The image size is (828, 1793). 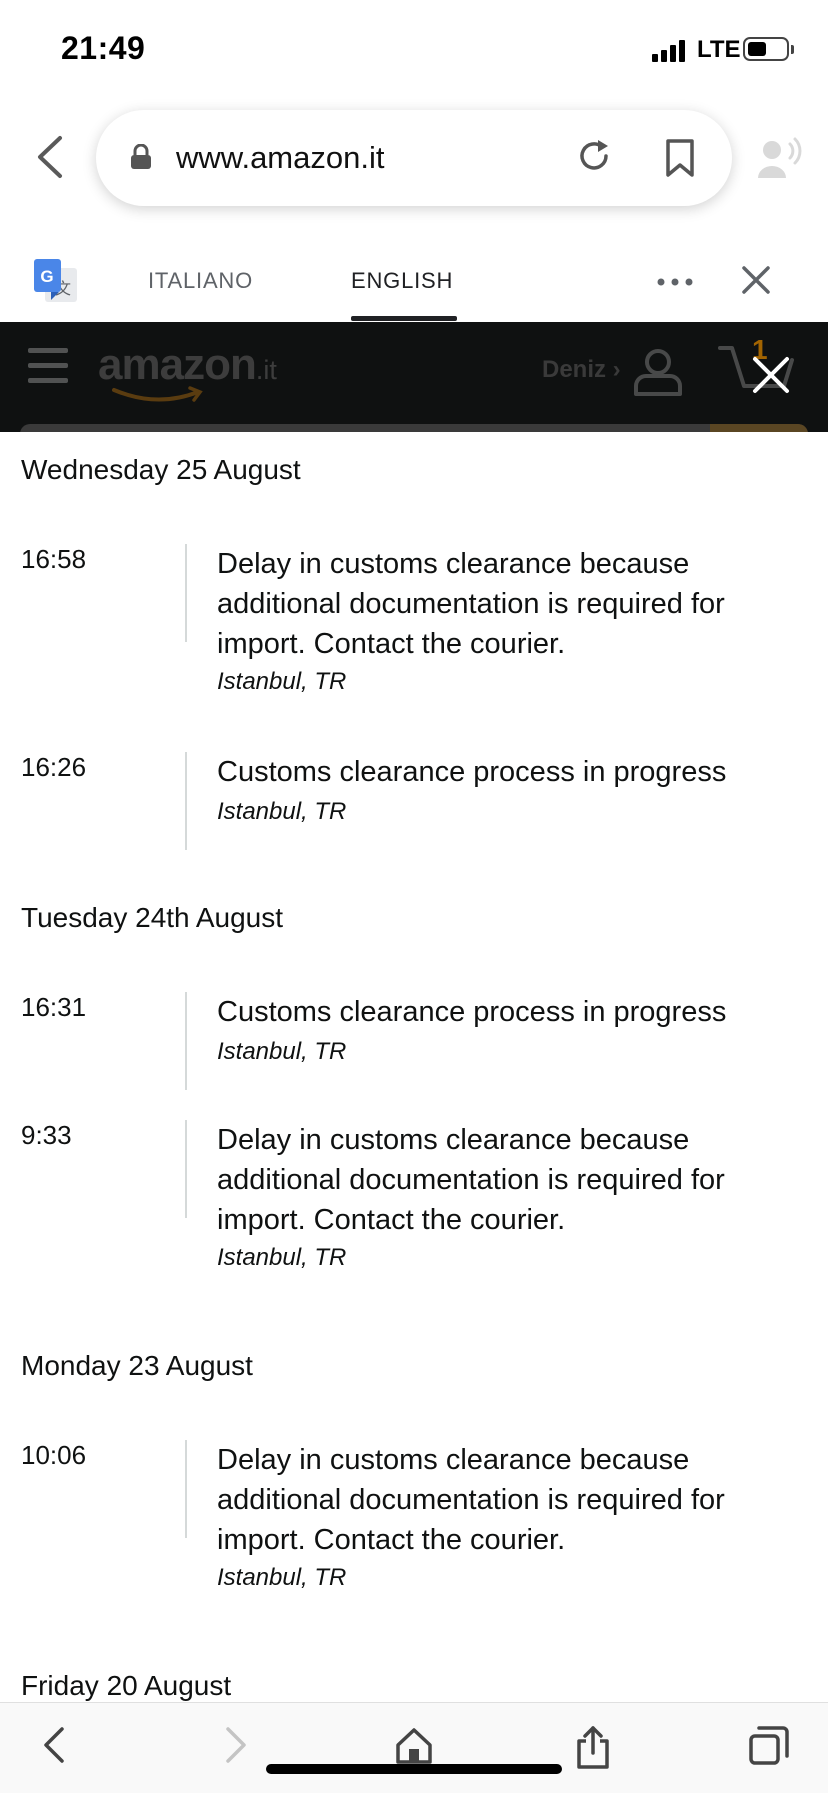 I want to click on status-time: 21:49, so click(x=103, y=48).